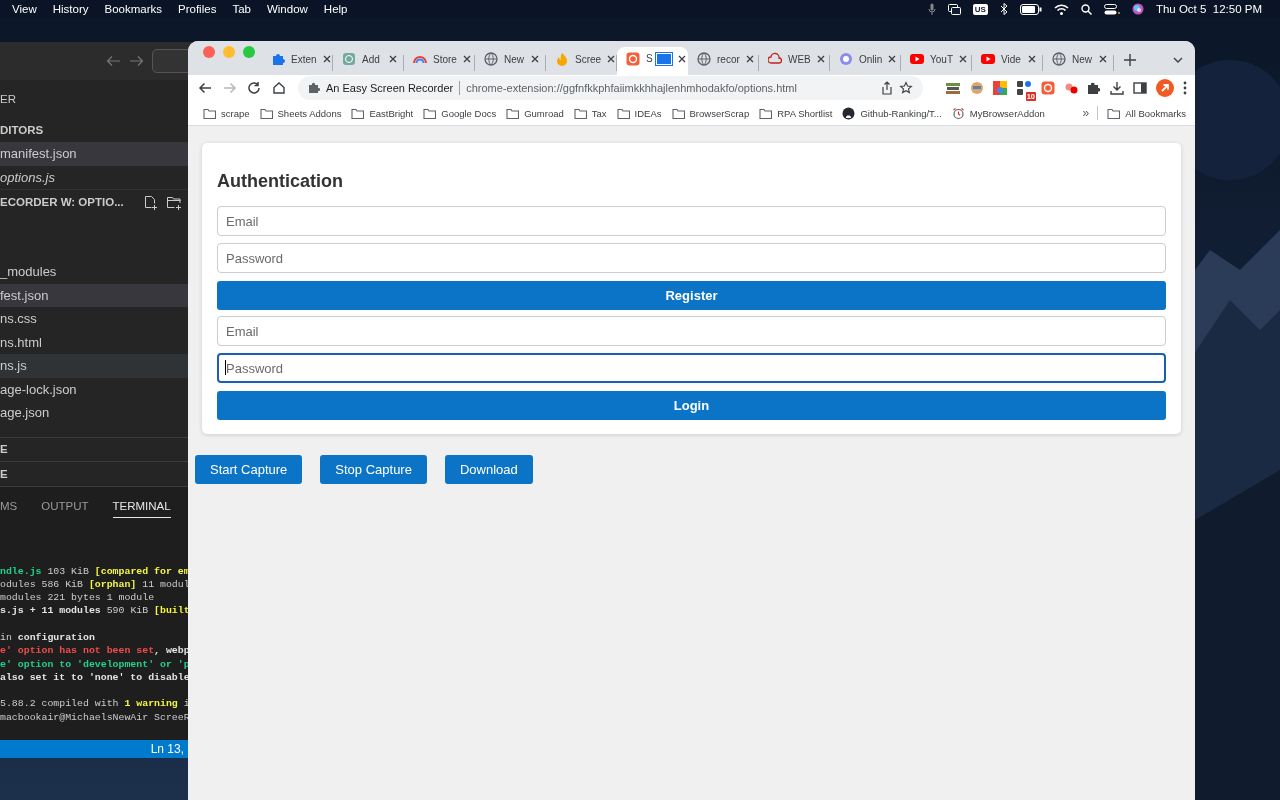  What do you see at coordinates (652, 61) in the screenshot?
I see `browser-tab: S` at bounding box center [652, 61].